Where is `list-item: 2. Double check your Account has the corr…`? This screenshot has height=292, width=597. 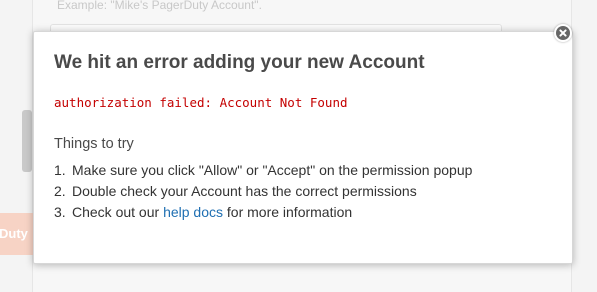
list-item: 2. Double check your Account has the corr… is located at coordinates (263, 191).